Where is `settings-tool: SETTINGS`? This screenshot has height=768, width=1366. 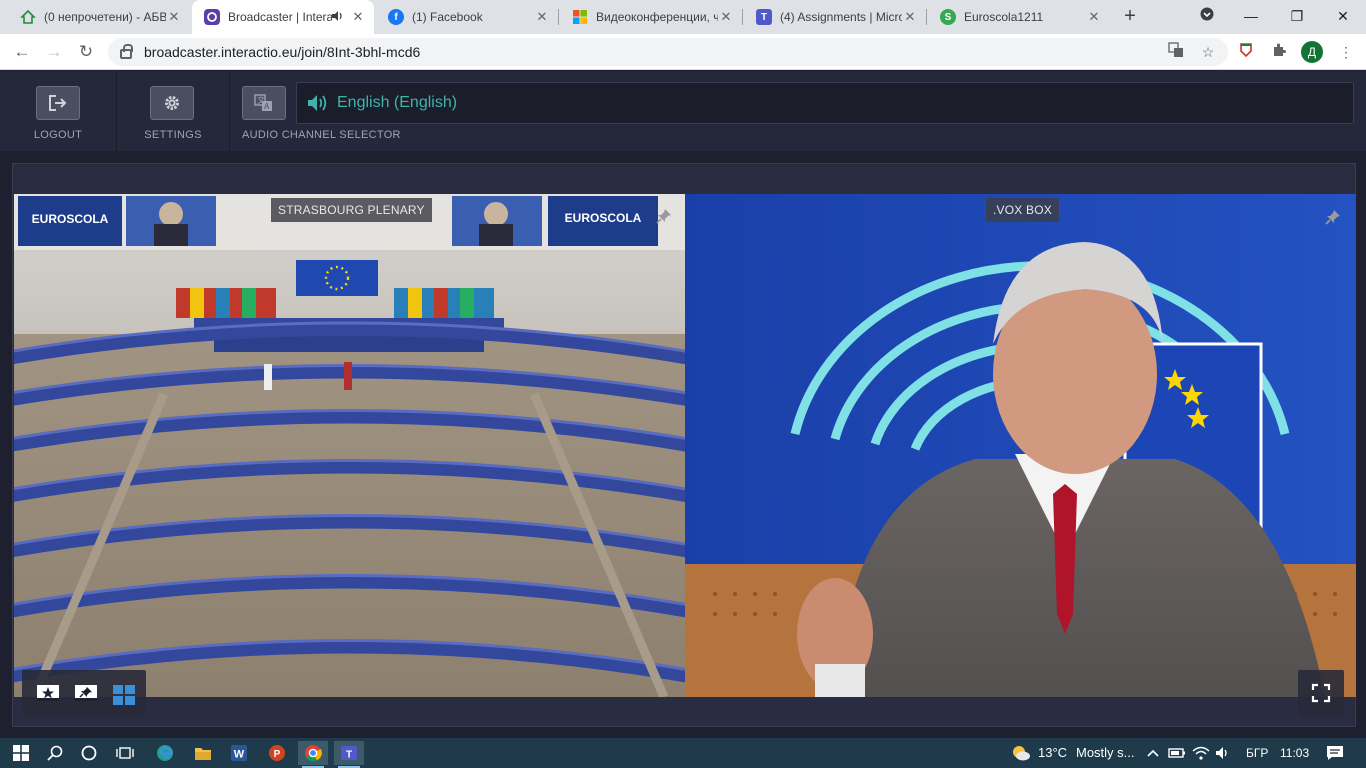
settings-tool: SETTINGS is located at coordinates (173, 111).